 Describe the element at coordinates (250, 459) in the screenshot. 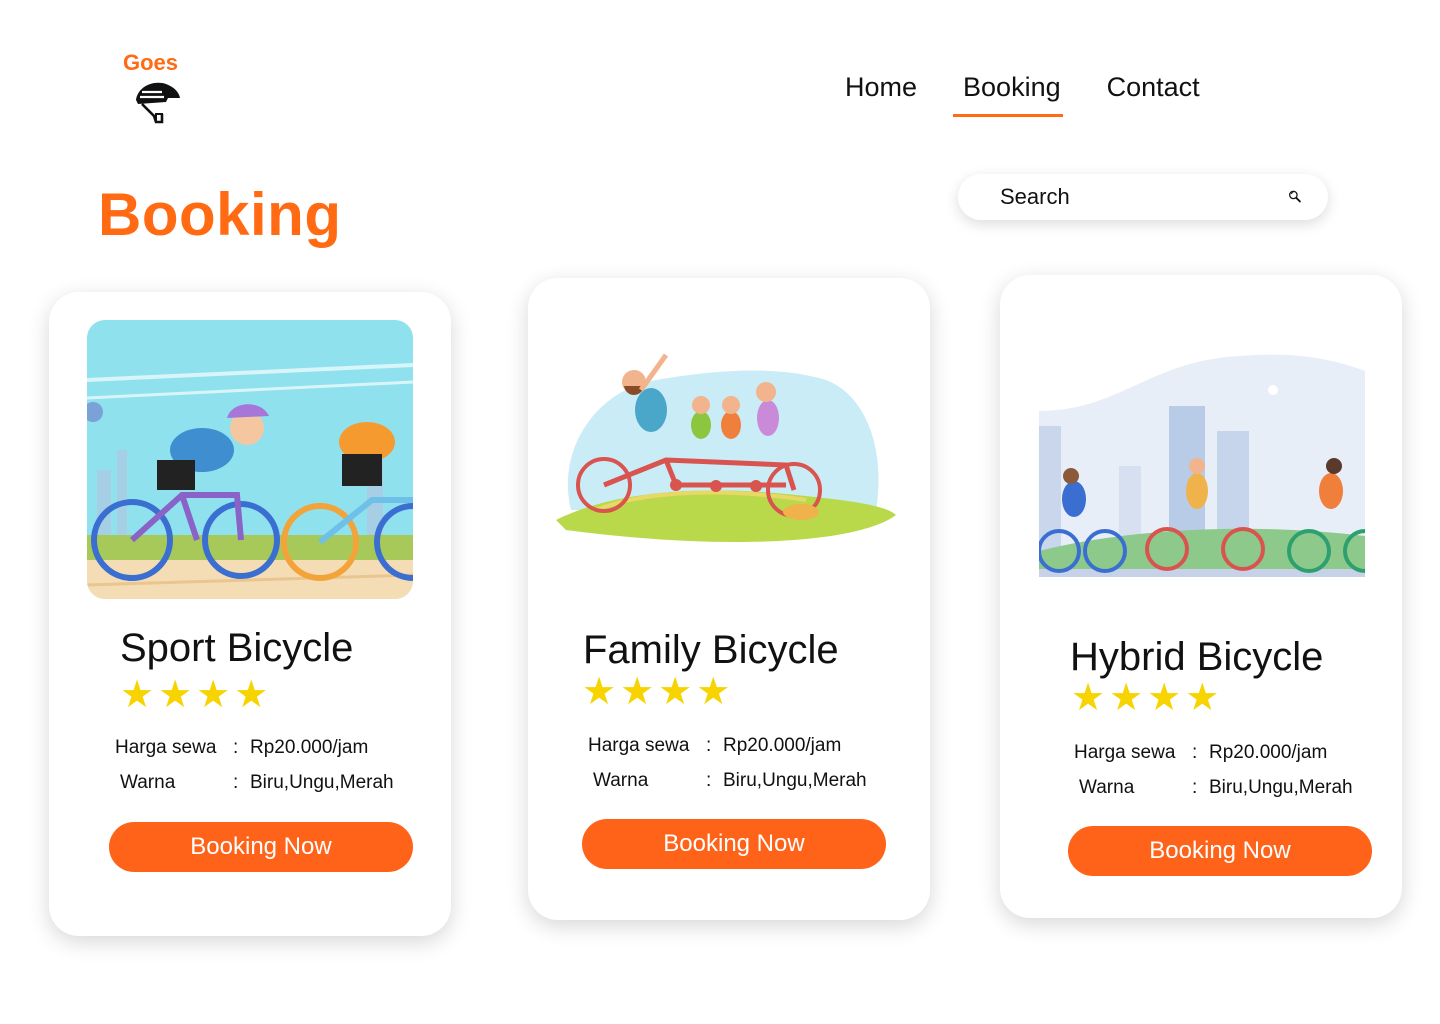

I see `sport-bicycle-image` at that location.